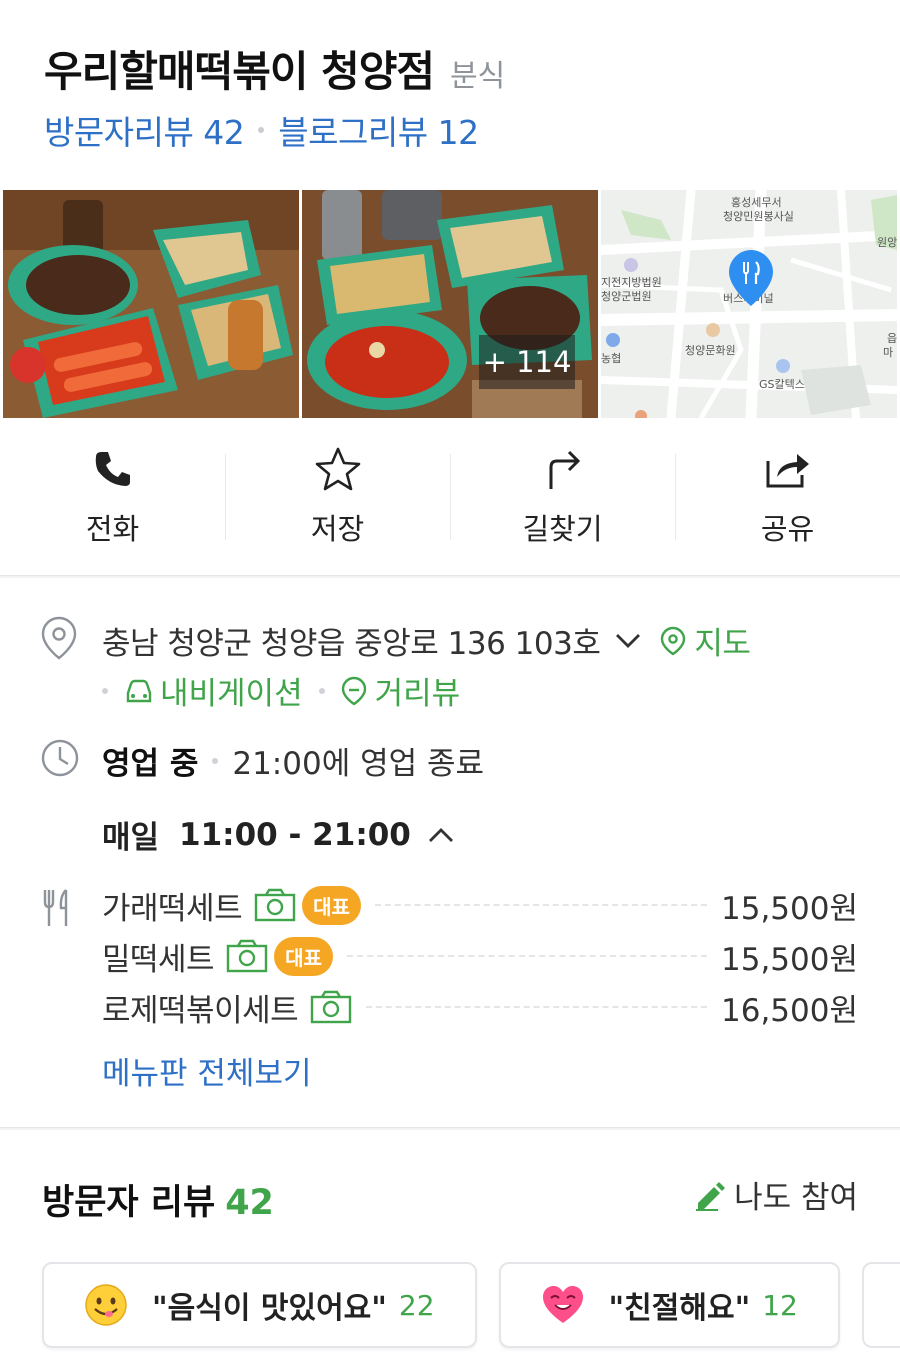 Image resolution: width=900 pixels, height=1365 pixels. What do you see at coordinates (478, 76) in the screenshot?
I see `place-category: 분식` at bounding box center [478, 76].